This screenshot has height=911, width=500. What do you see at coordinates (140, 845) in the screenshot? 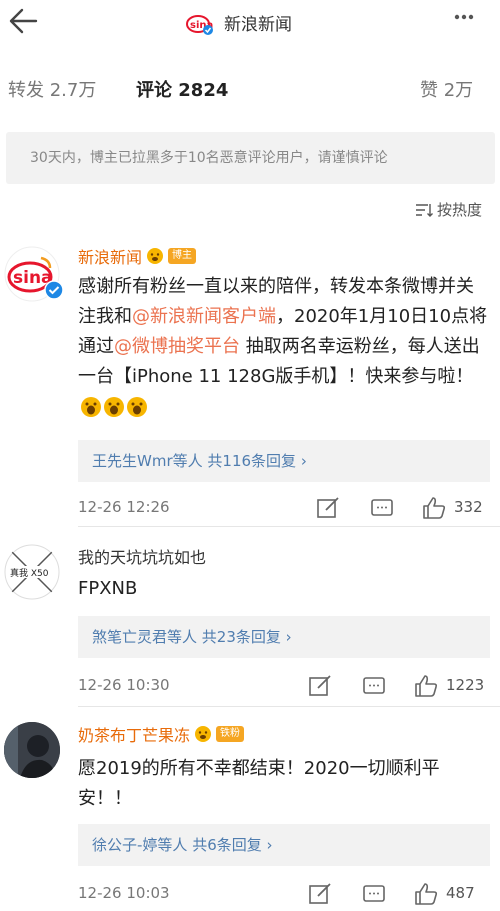
I see `replies-who: 徐公子-婷等人` at bounding box center [140, 845].